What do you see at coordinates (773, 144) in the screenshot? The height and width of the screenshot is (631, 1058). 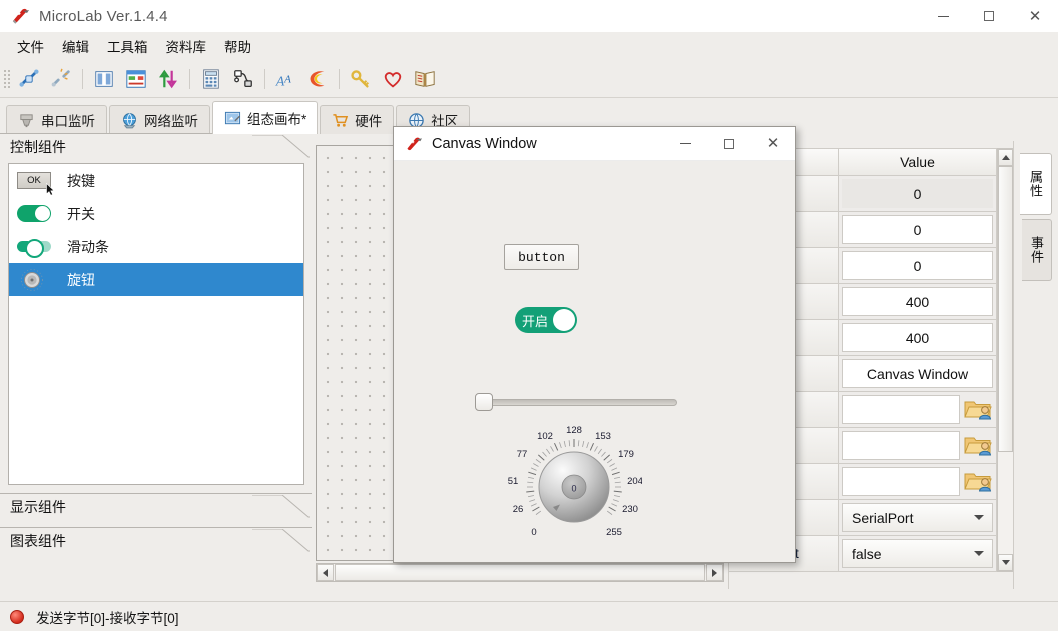 I see `dialog-close-button: ✕` at bounding box center [773, 144].